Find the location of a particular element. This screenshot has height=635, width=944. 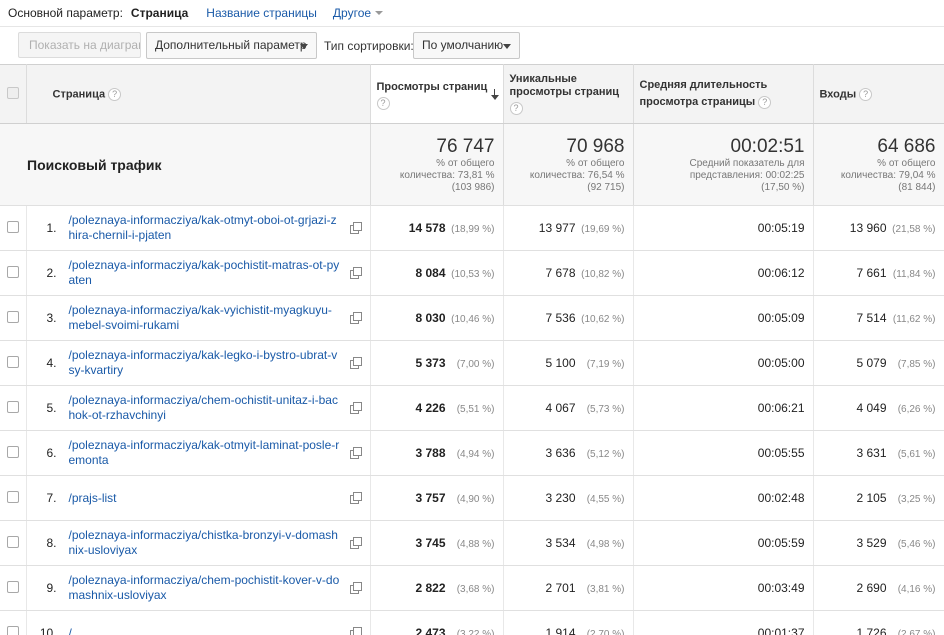

column-label-pageviews: Просмотры страниц is located at coordinates (432, 86).